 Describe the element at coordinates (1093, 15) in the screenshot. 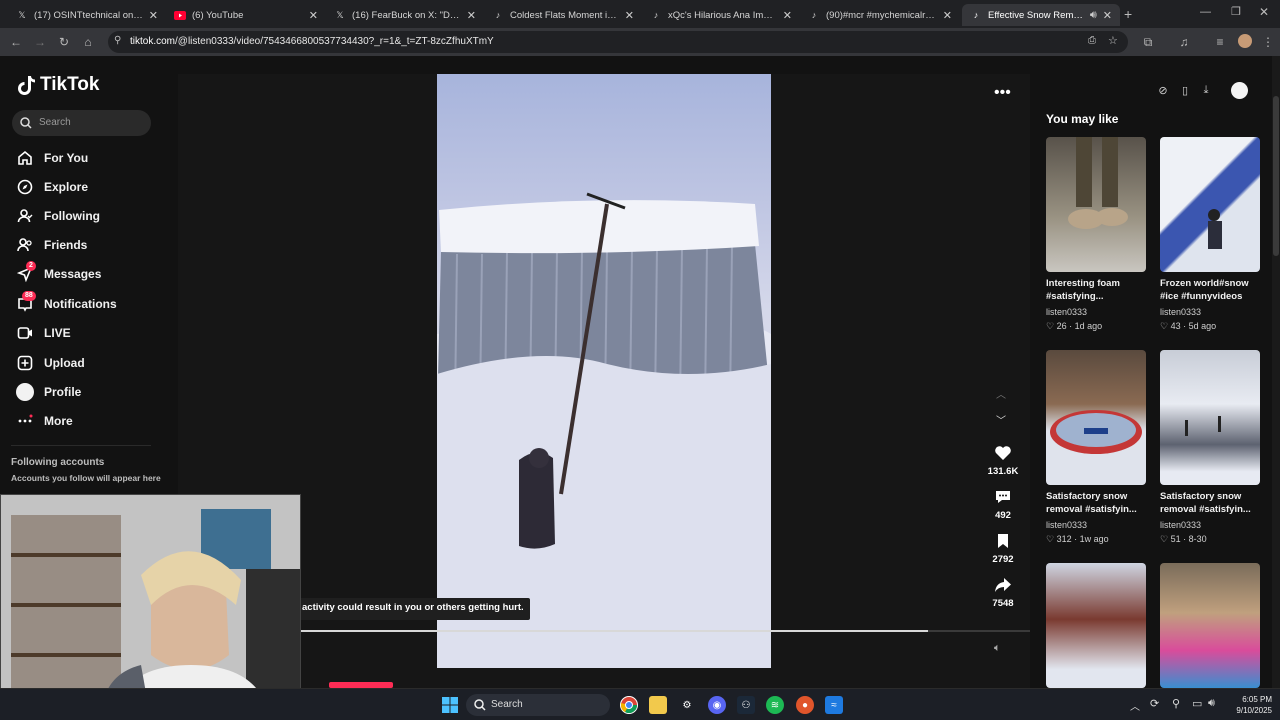

I see `speaker-icon: 🔊︎` at that location.